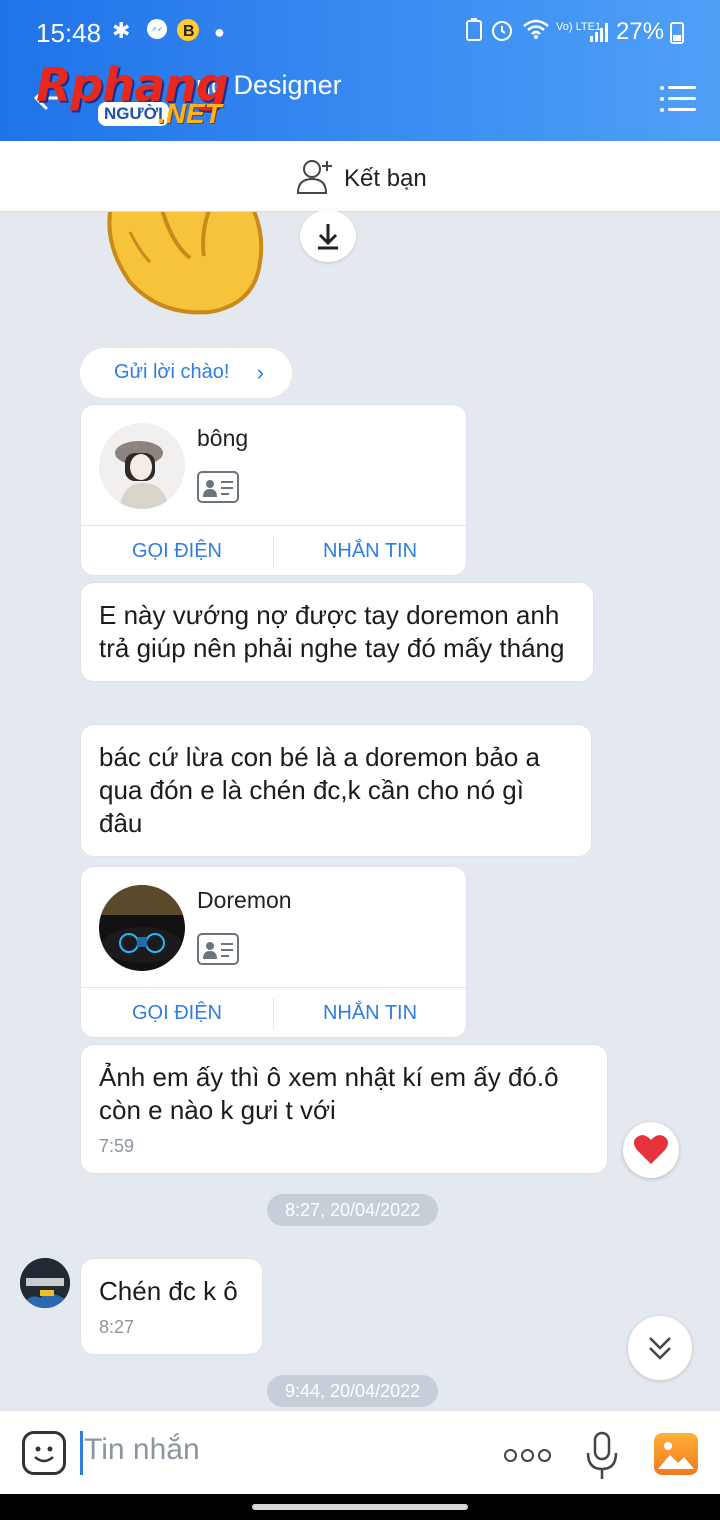  I want to click on battery-icon, so click(677, 33).